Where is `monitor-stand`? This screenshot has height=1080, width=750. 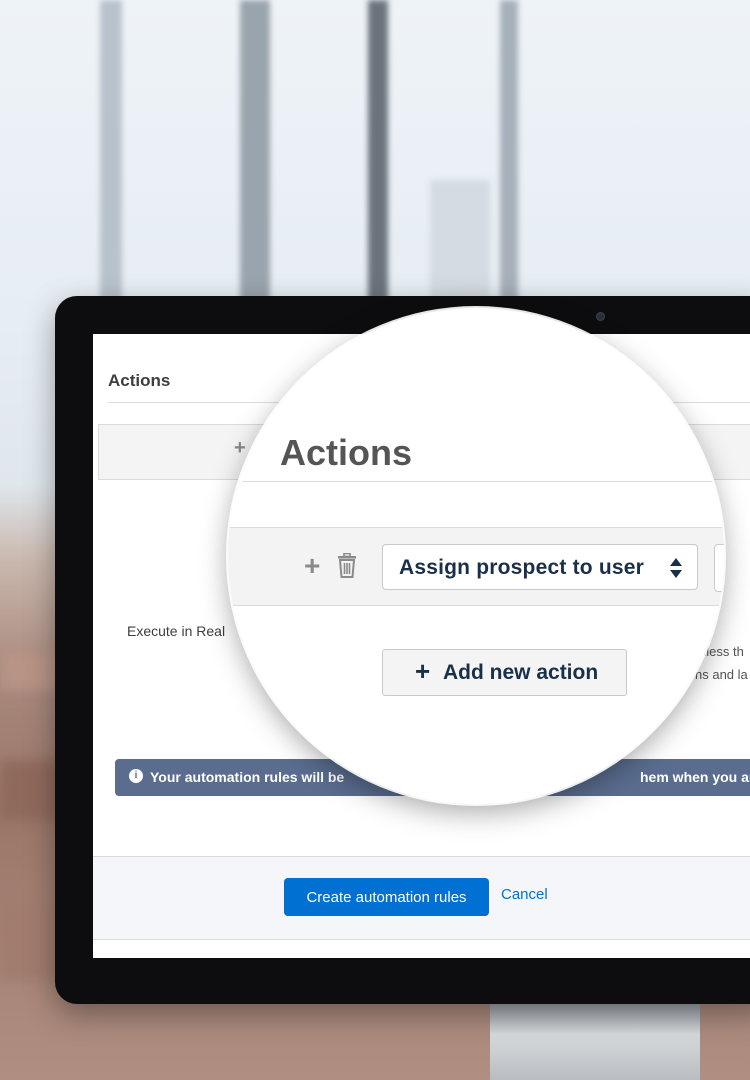 monitor-stand is located at coordinates (595, 1042).